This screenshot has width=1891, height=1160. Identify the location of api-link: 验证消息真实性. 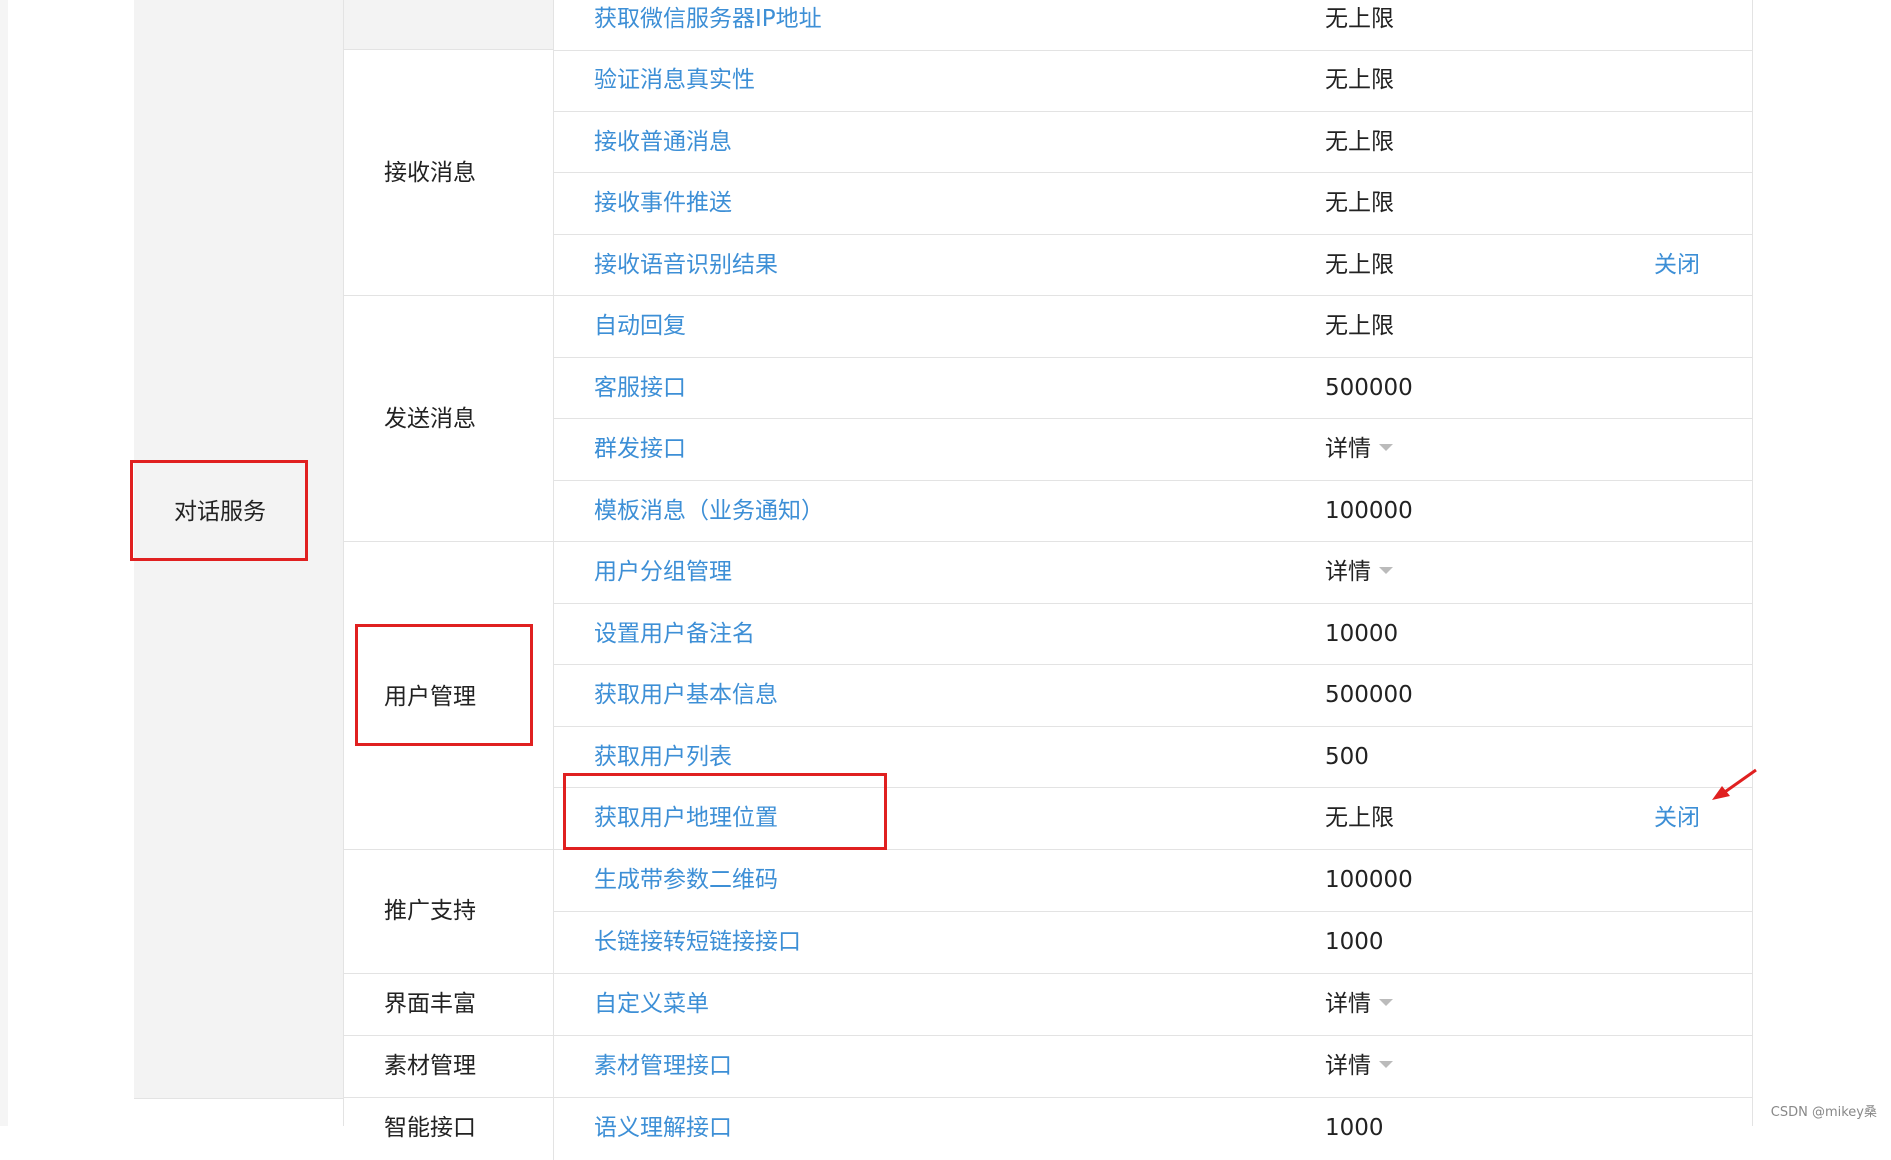
(674, 80).